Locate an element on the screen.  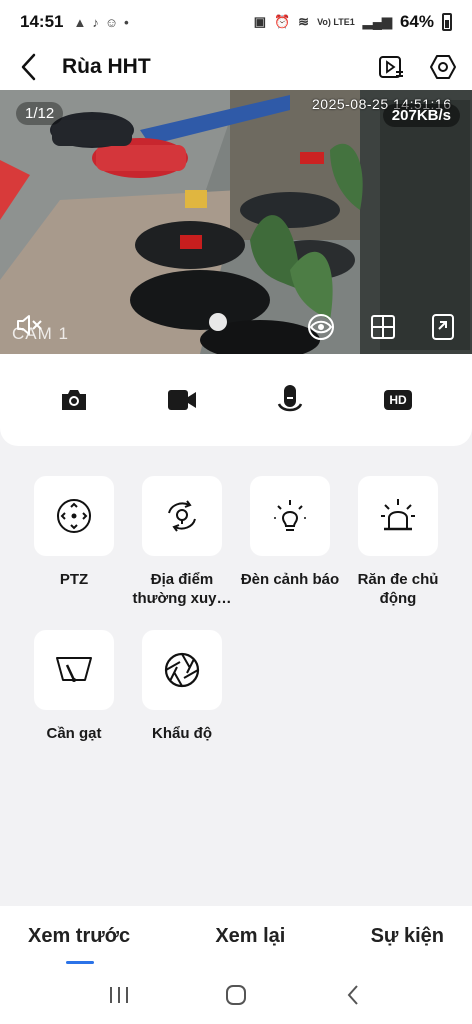
notification-app-icon: ▲ is located at coordinates (80, 22).